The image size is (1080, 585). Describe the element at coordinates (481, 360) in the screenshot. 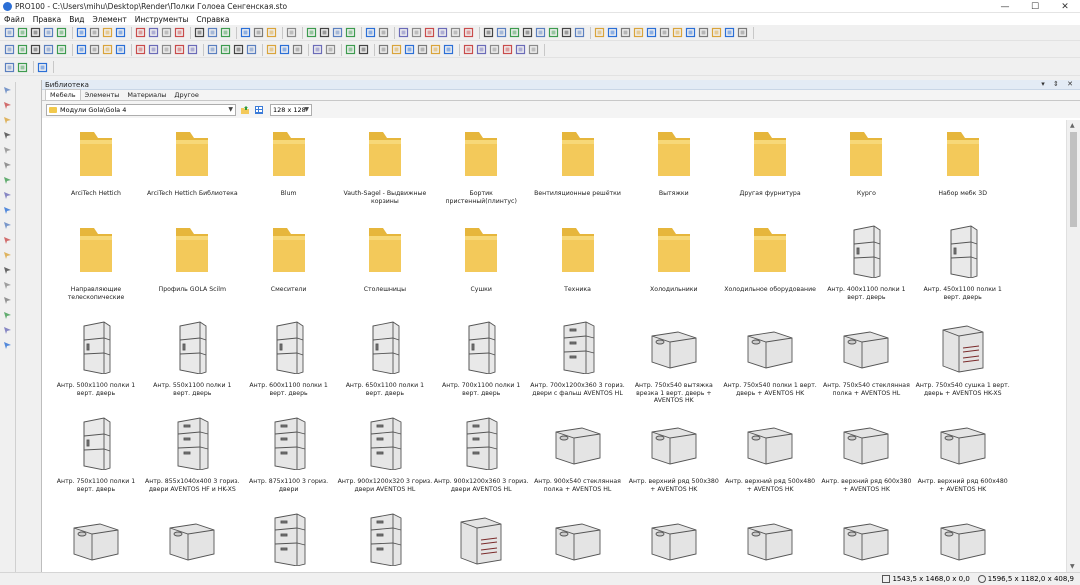

I see `library-item: Антр. 700x1100 полки 1 верт. дверь` at that location.